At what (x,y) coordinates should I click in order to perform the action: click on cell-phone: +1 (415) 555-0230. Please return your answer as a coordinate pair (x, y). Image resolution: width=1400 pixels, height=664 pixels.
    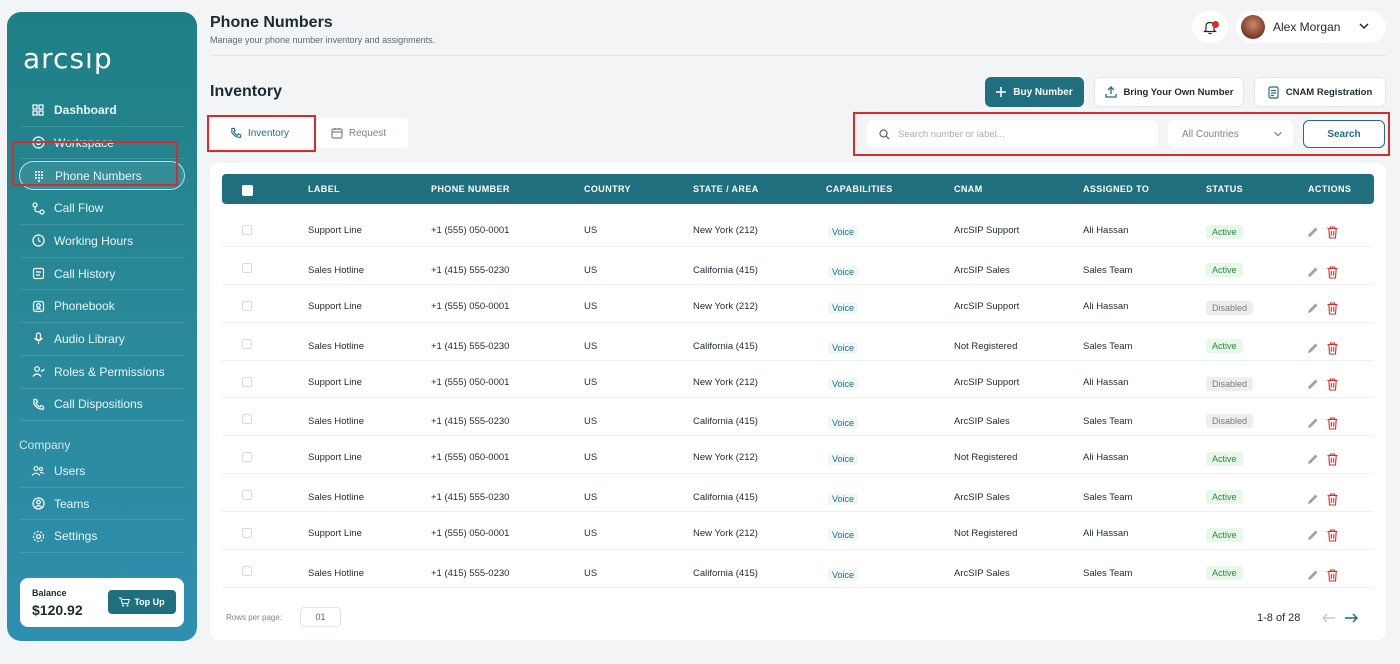
    Looking at the image, I should click on (470, 574).